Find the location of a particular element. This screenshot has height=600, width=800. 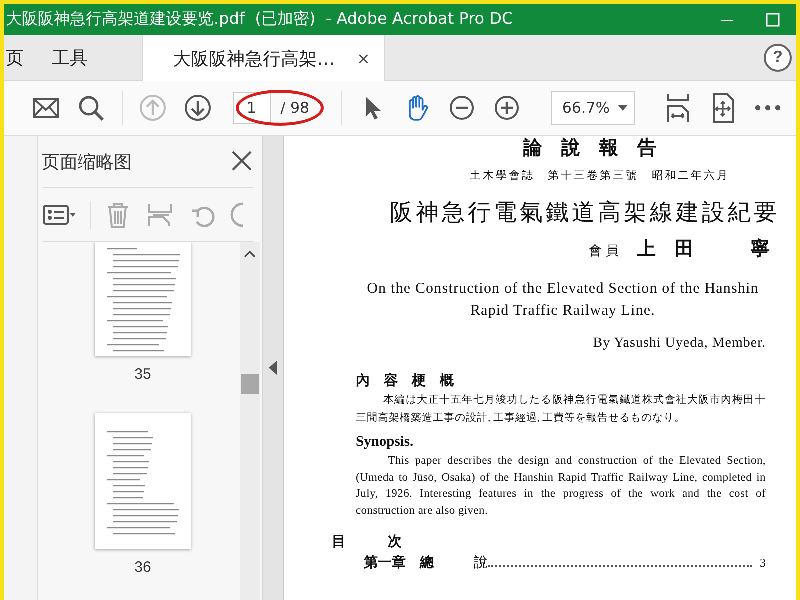

tab: 工具 is located at coordinates (70, 57).